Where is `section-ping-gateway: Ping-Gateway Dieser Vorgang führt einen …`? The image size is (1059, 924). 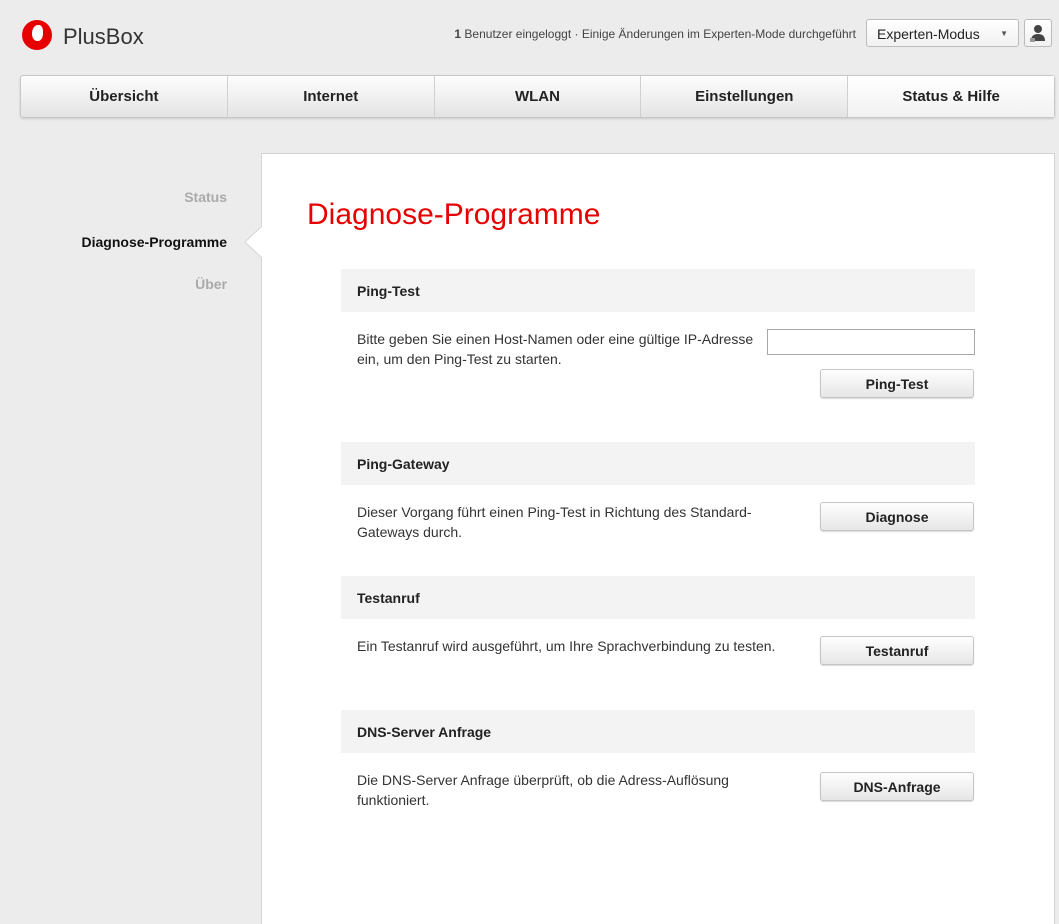 section-ping-gateway: Ping-Gateway Dieser Vorgang führt einen … is located at coordinates (658, 491).